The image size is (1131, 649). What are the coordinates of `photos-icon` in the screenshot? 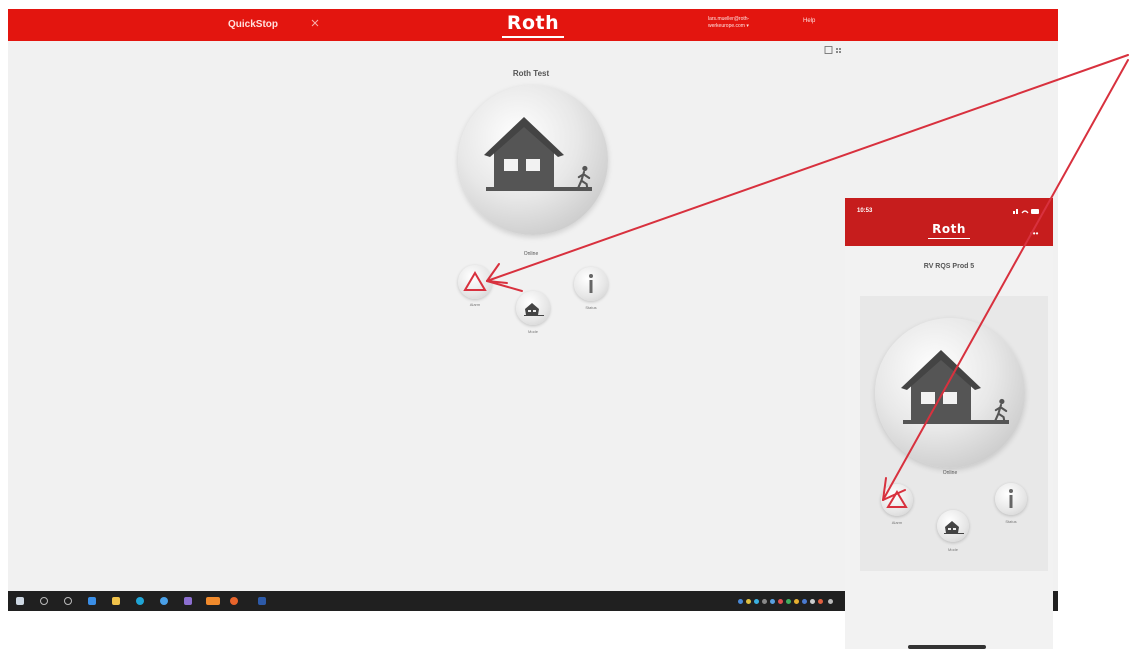 It's located at (213, 601).